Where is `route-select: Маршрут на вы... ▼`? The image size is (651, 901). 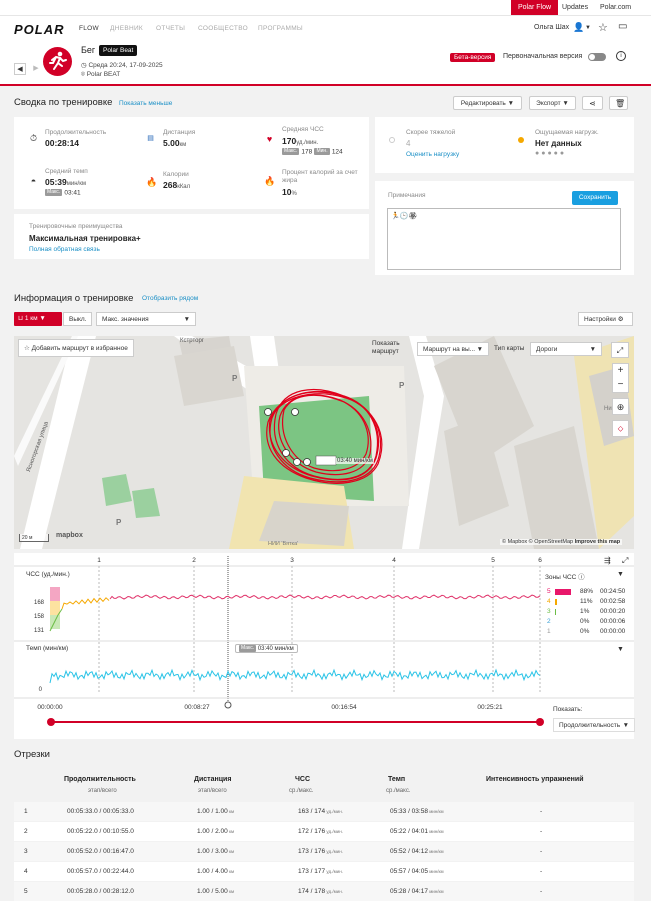
route-select: Маршрут на вы... ▼ is located at coordinates (453, 349).